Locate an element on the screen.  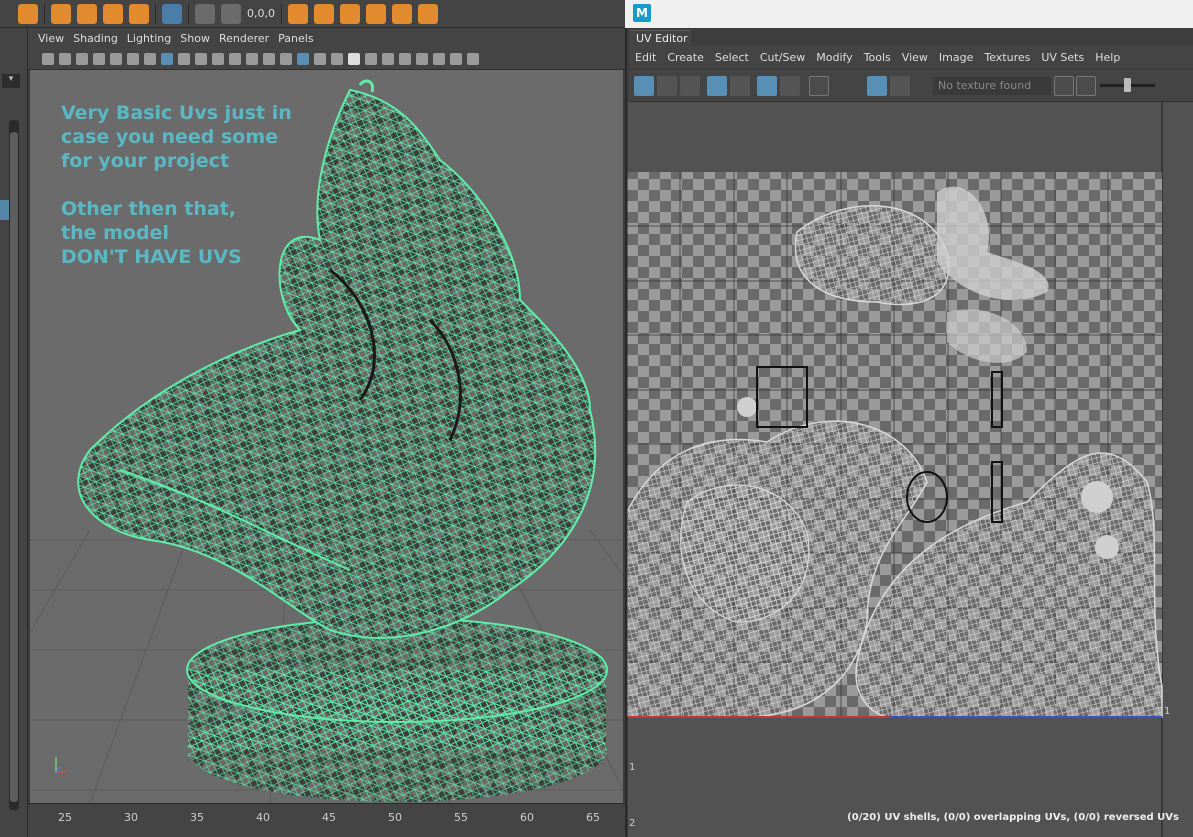
shadows-icon is located at coordinates (371, 58).